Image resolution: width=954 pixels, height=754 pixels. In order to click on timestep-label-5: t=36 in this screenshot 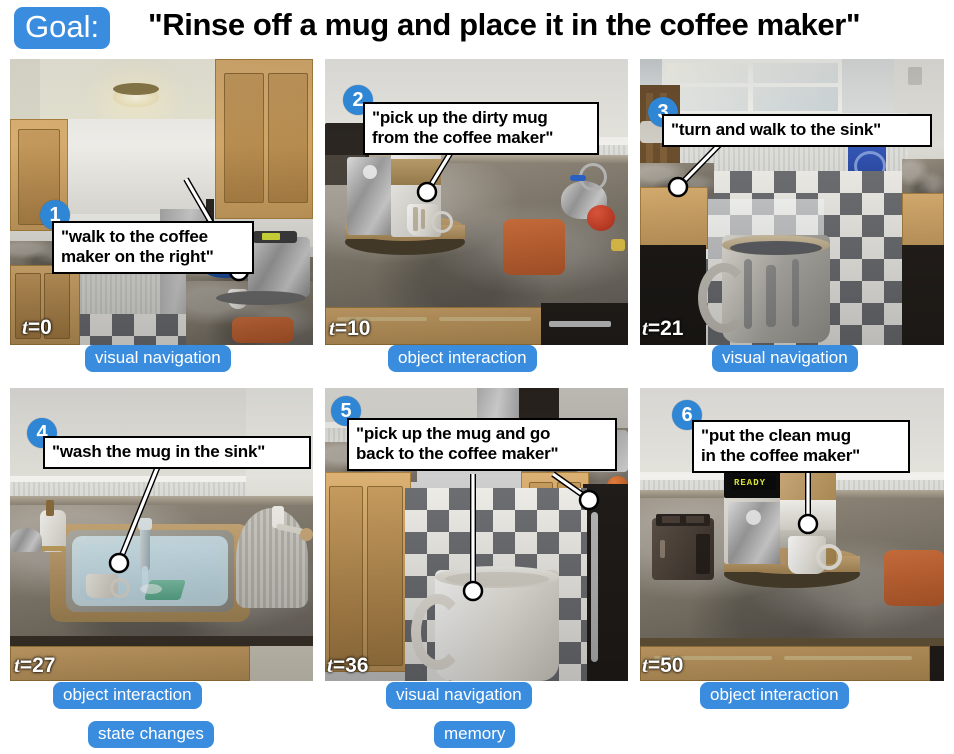, I will do `click(347, 665)`.